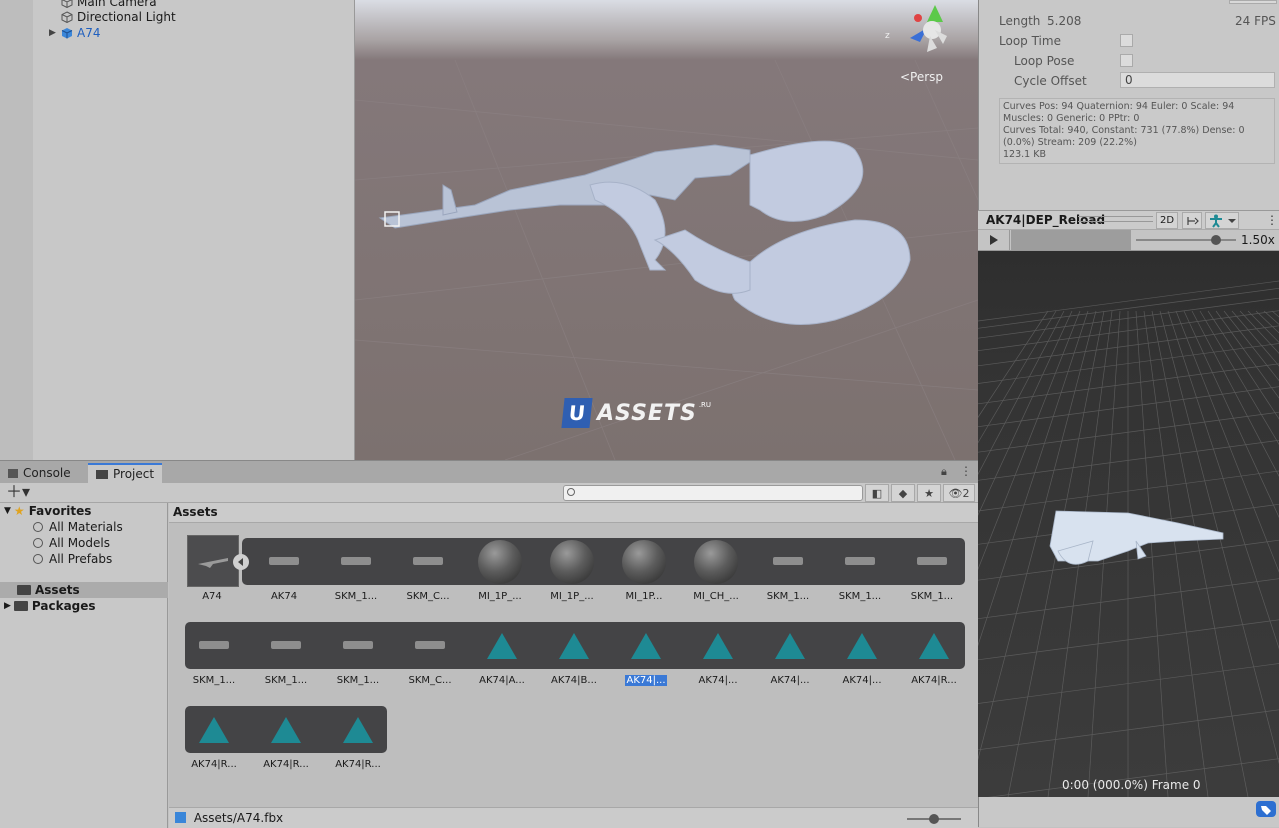 This screenshot has width=1279, height=828. Describe the element at coordinates (1266, 809) in the screenshot. I see `asset-label-button` at that location.